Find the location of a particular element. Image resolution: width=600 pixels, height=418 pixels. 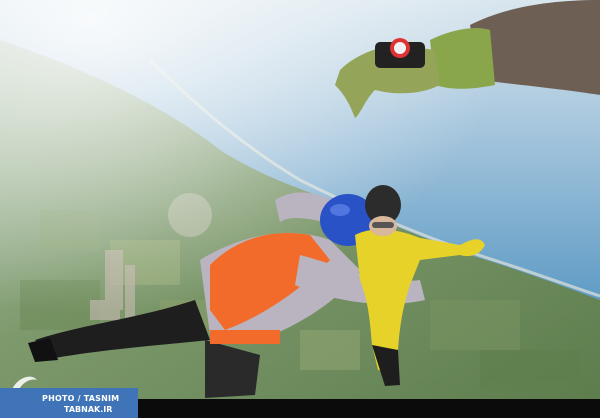

site-credit-text: TABNAK.IR is located at coordinates (88, 409).